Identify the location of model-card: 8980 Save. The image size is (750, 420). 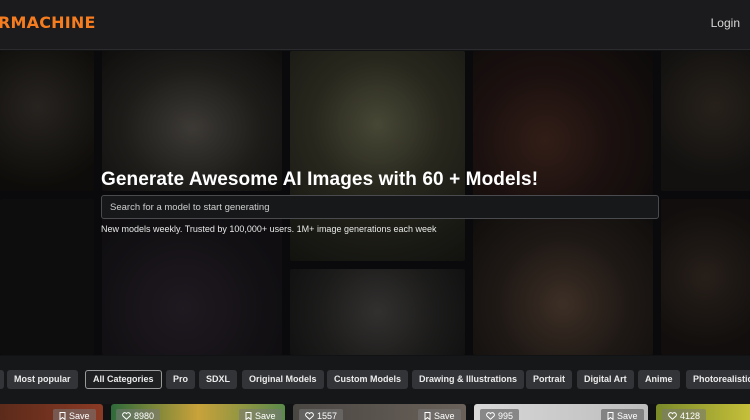
(198, 412).